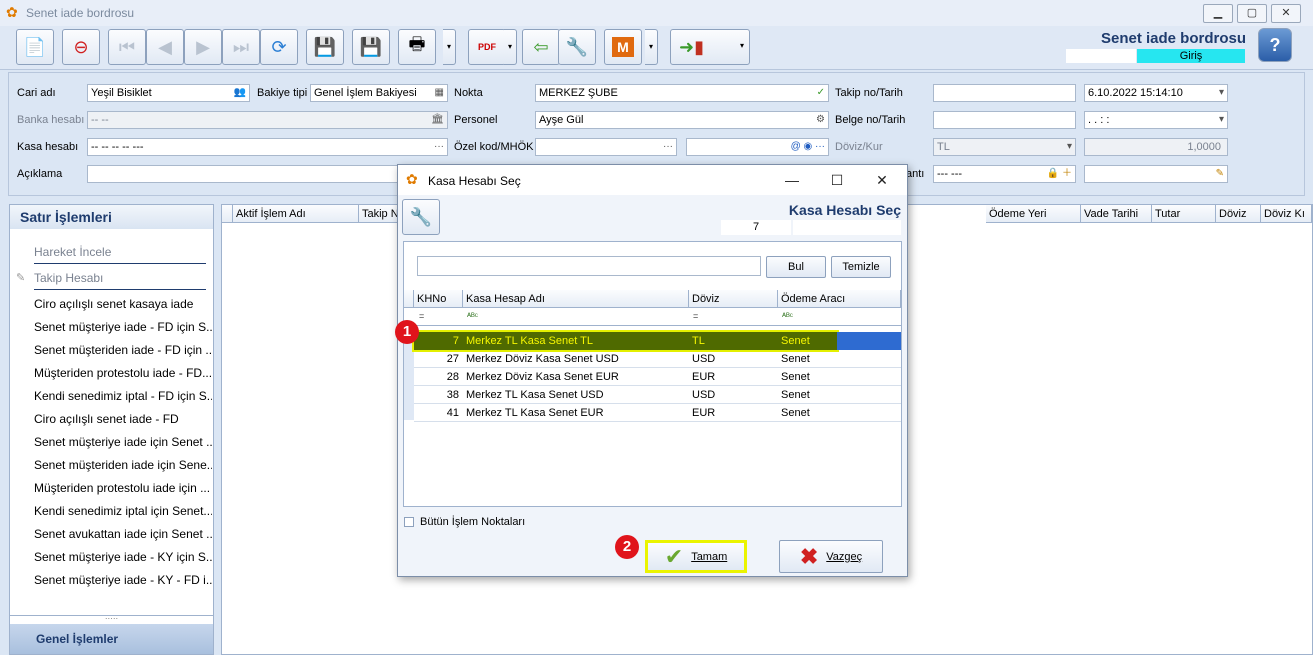 The width and height of the screenshot is (1313, 655). What do you see at coordinates (409, 522) in the screenshot?
I see `all-points-checkbox` at bounding box center [409, 522].